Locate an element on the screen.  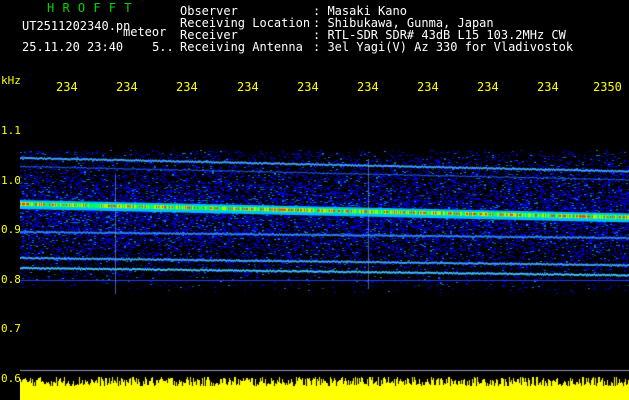
meteor-label: meteor is located at coordinates (145, 32).